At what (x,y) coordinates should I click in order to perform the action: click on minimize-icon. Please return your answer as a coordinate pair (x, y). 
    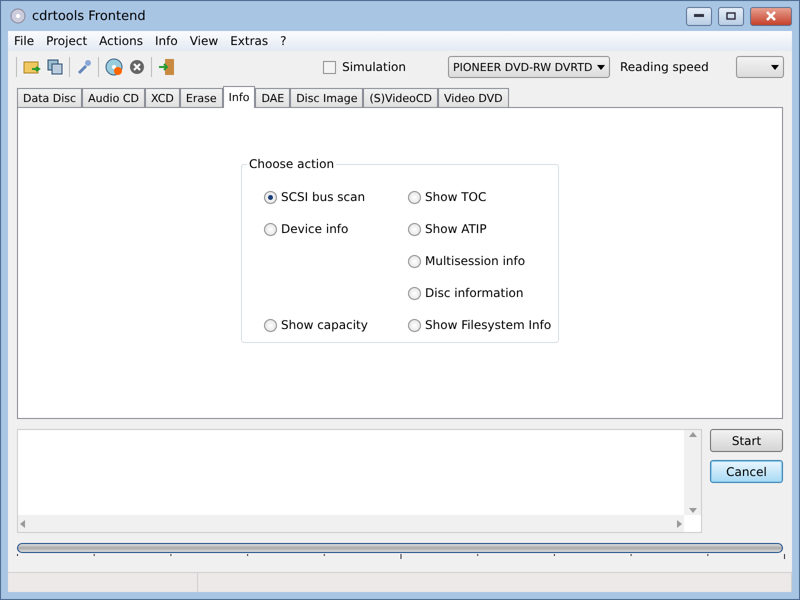
    Looking at the image, I should click on (699, 16).